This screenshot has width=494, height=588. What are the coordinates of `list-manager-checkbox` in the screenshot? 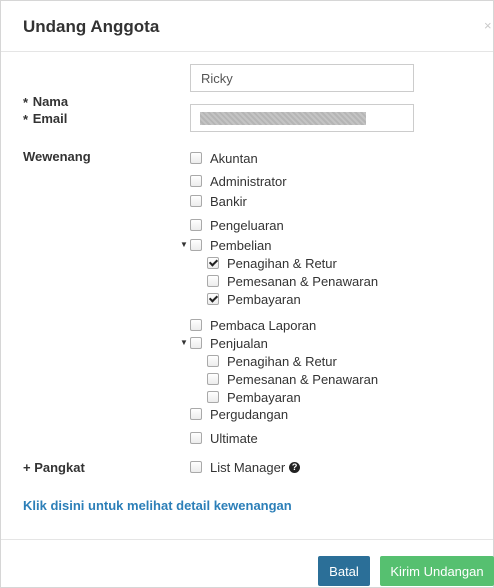 It's located at (196, 467).